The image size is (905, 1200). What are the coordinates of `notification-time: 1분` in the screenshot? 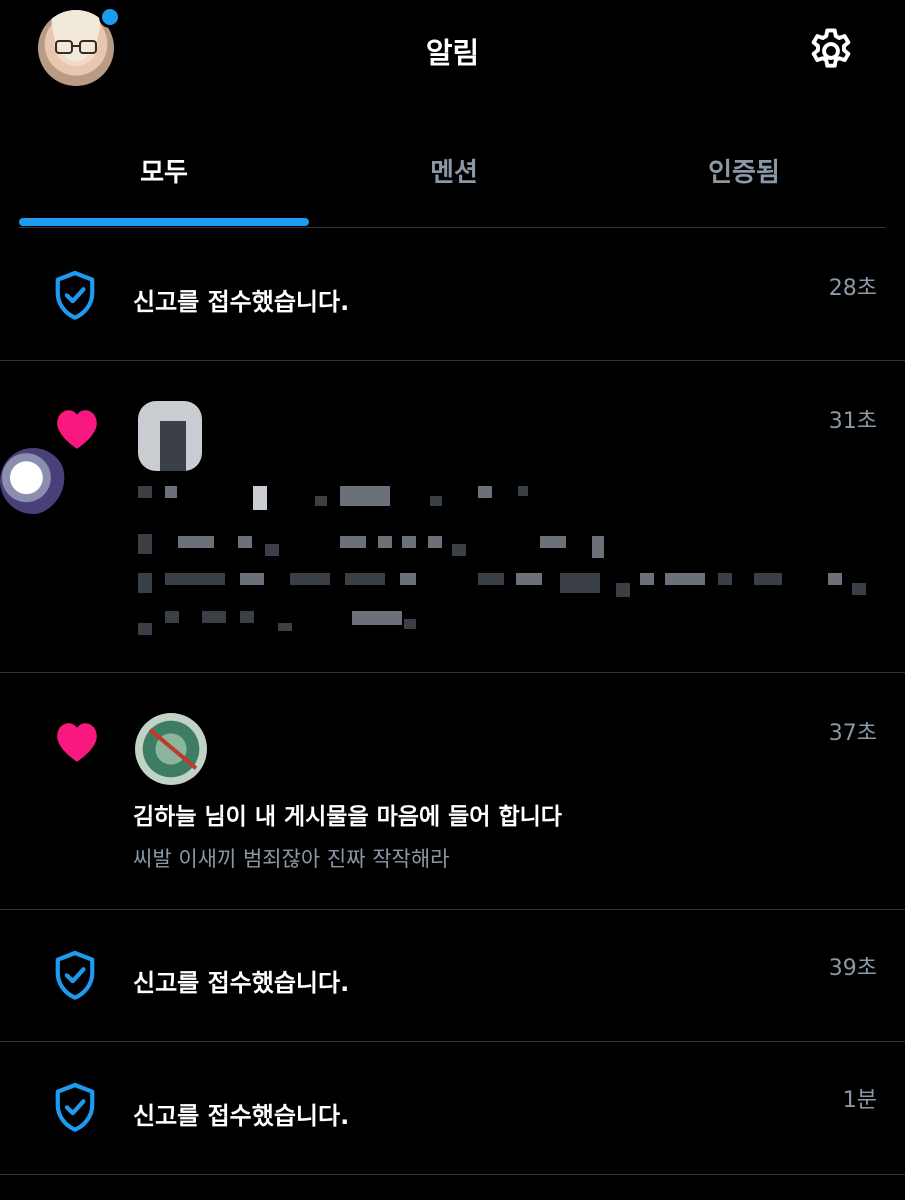 It's located at (859, 1100).